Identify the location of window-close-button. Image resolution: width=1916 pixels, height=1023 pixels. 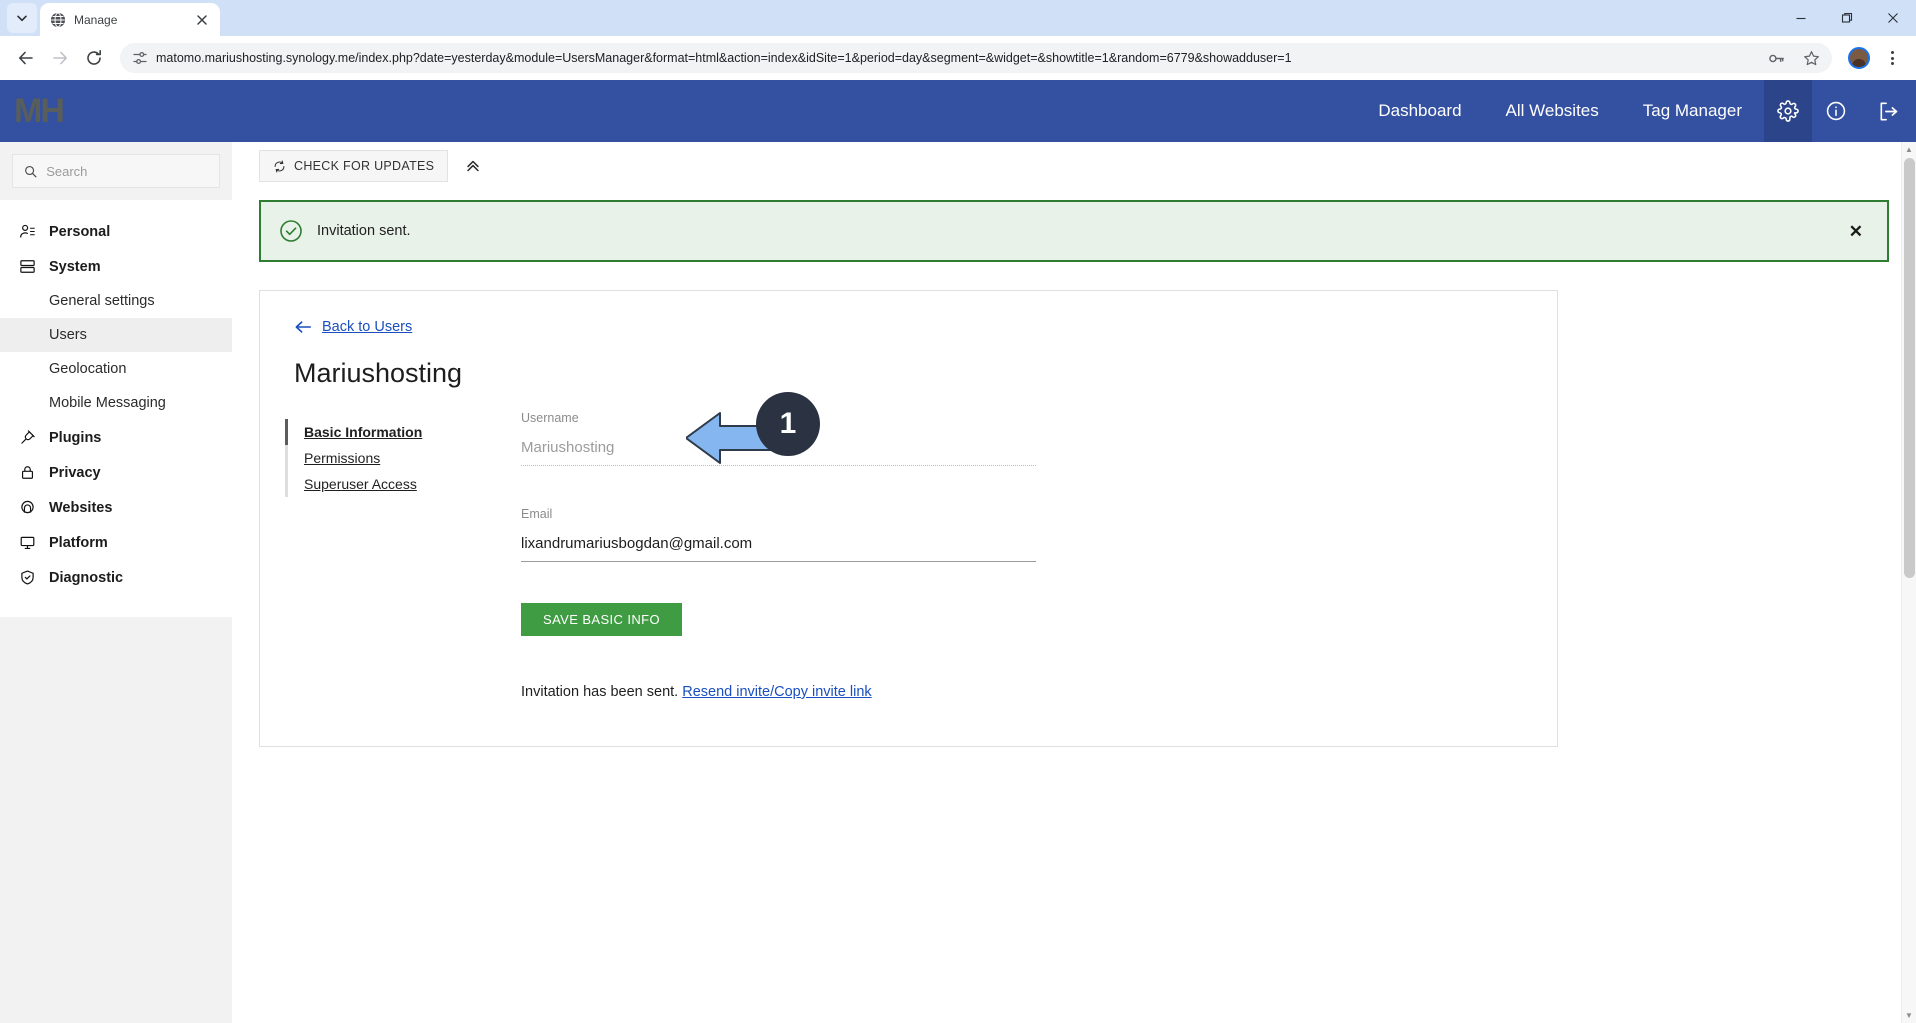
(1893, 18).